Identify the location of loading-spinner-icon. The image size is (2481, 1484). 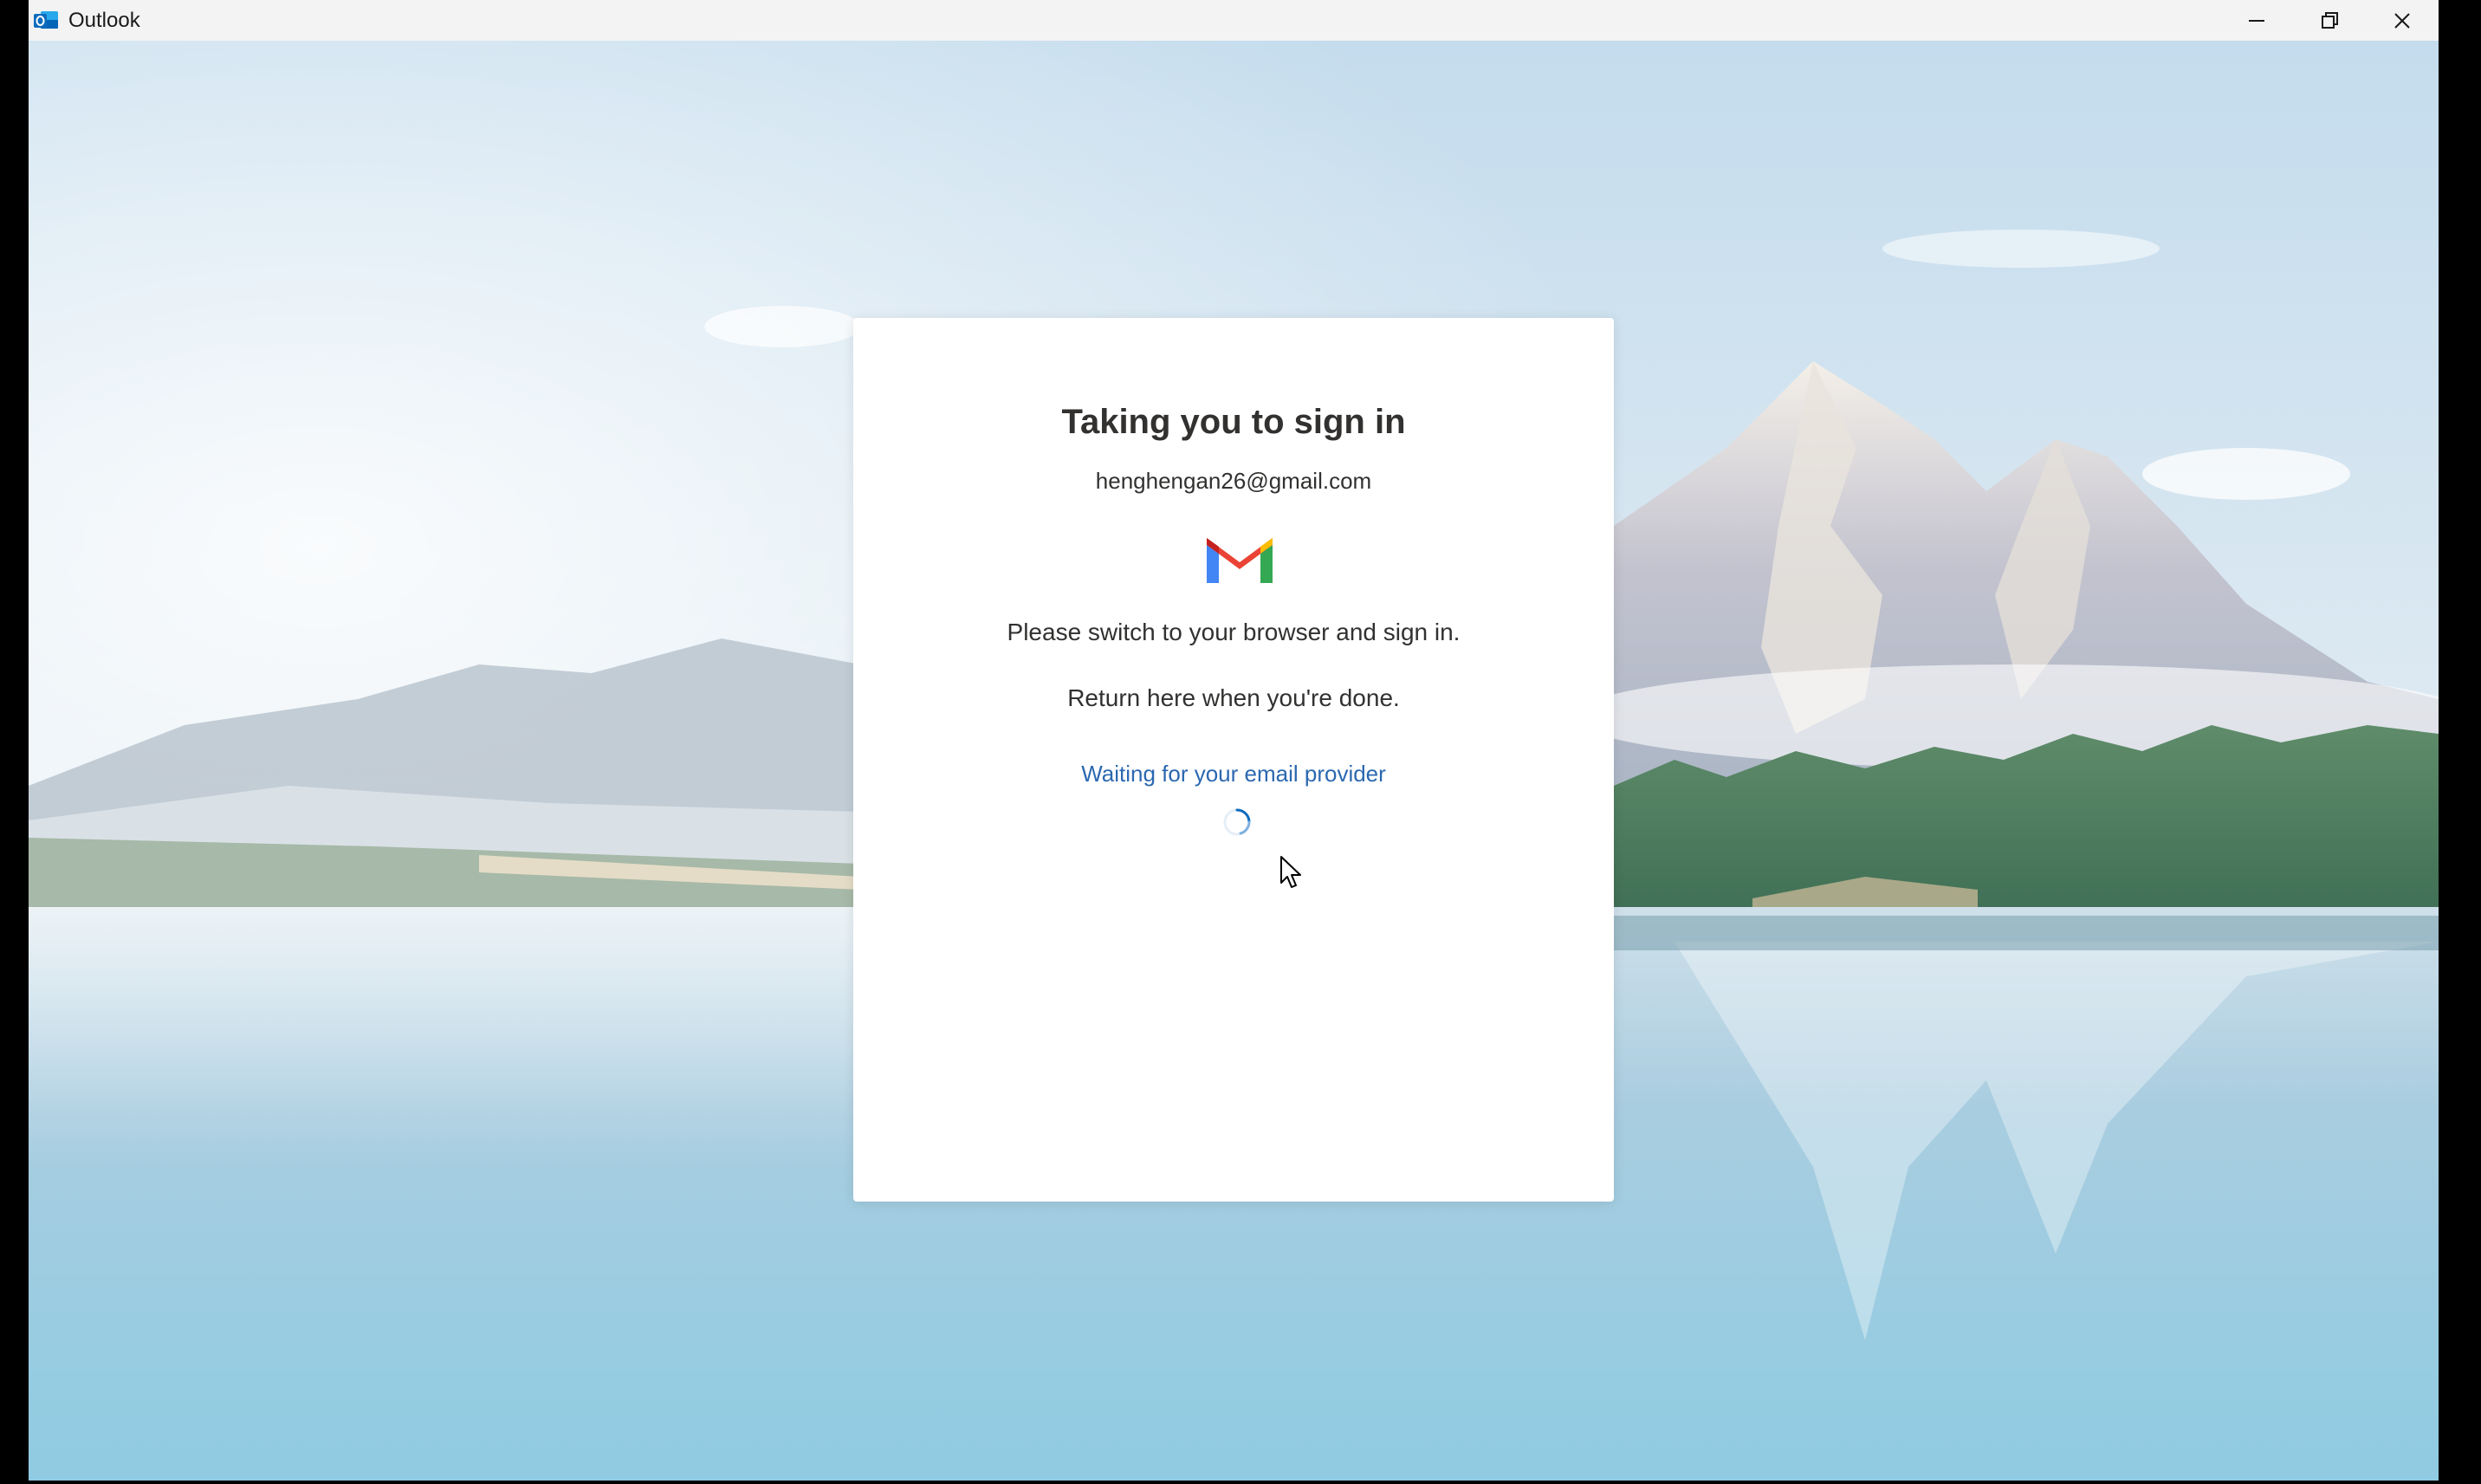
(1237, 822).